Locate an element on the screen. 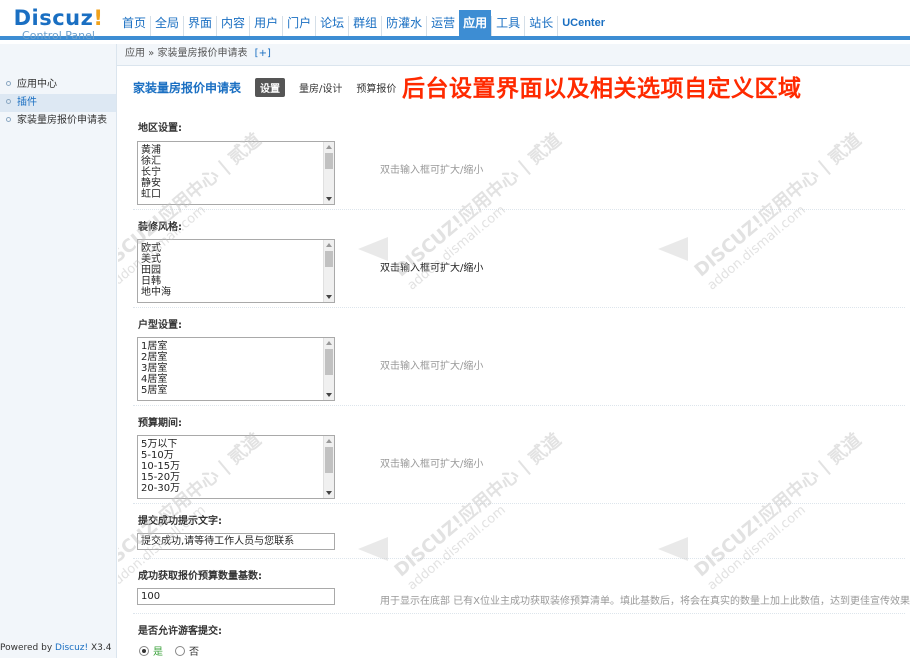 This screenshot has width=910, height=658. base-count-title: 成功获取报价预算数量基数: is located at coordinates (200, 576).